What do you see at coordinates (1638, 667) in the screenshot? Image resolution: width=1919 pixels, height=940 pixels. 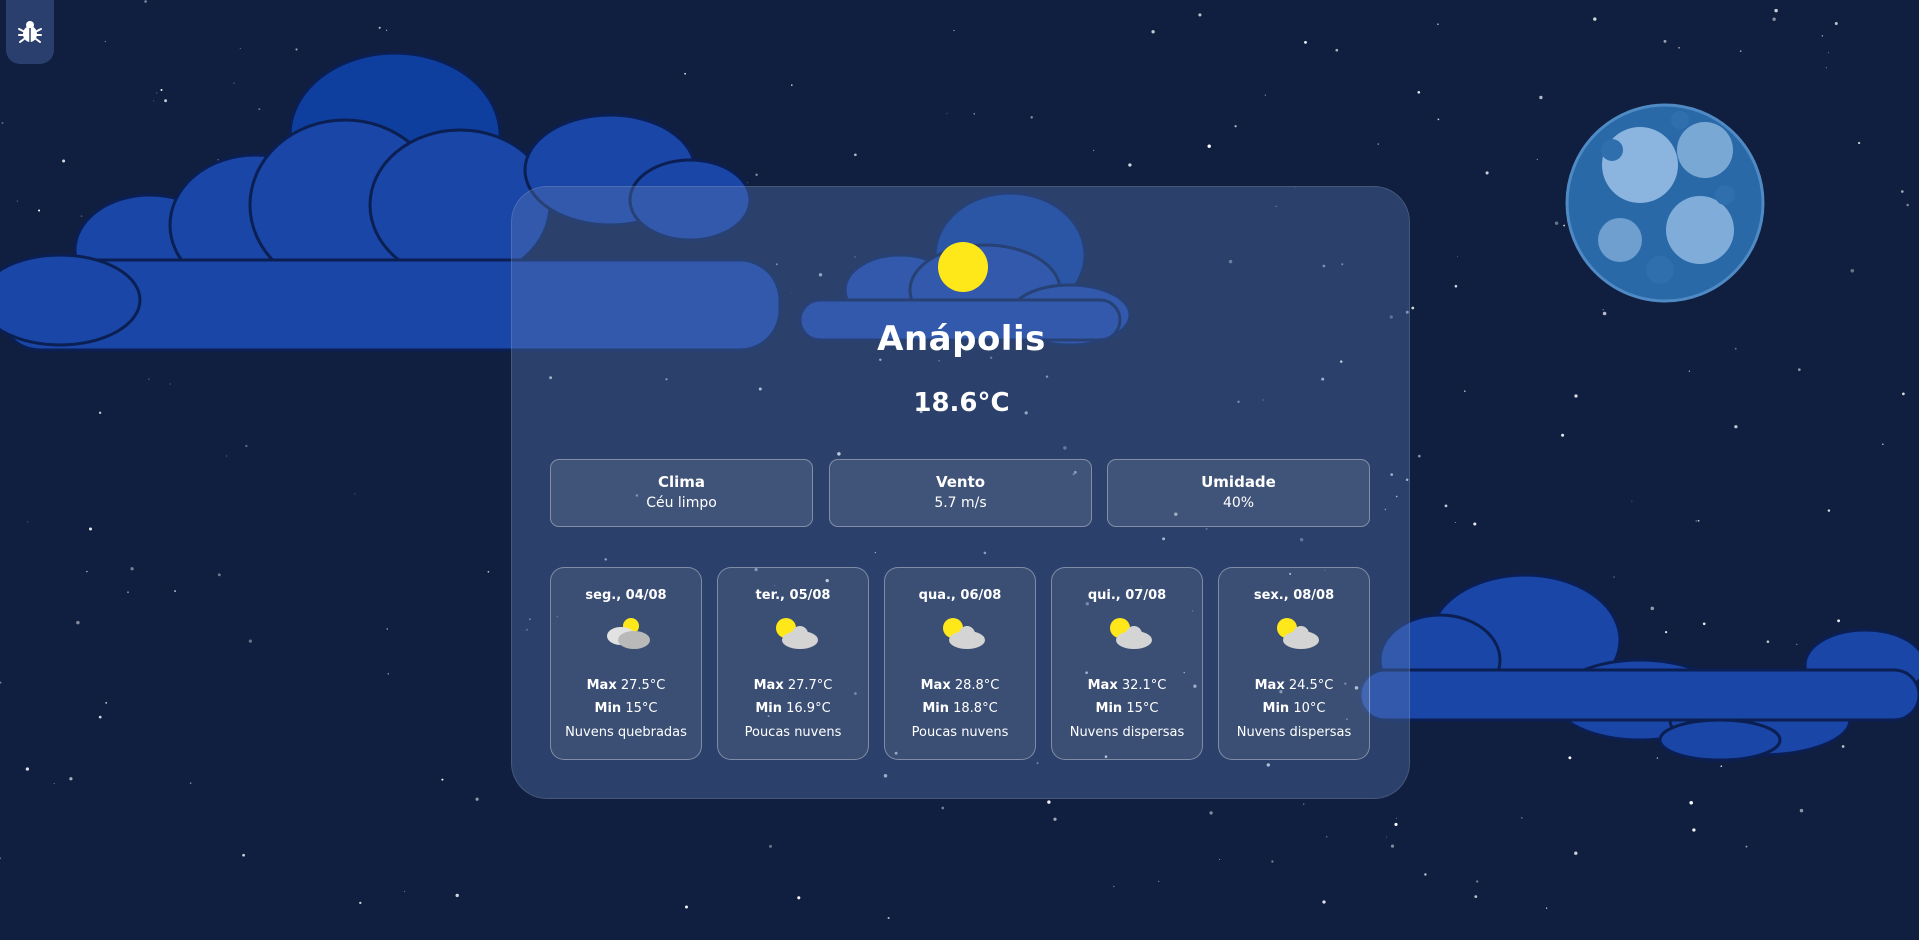 I see `cloud-right` at bounding box center [1638, 667].